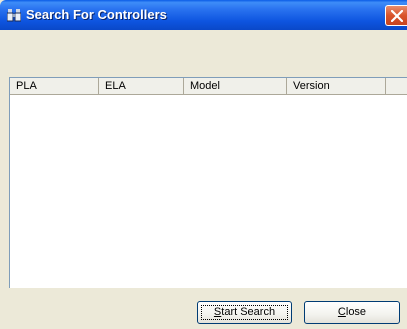 The height and width of the screenshot is (329, 407). Describe the element at coordinates (341, 312) in the screenshot. I see `close-mnemonic: C` at that location.